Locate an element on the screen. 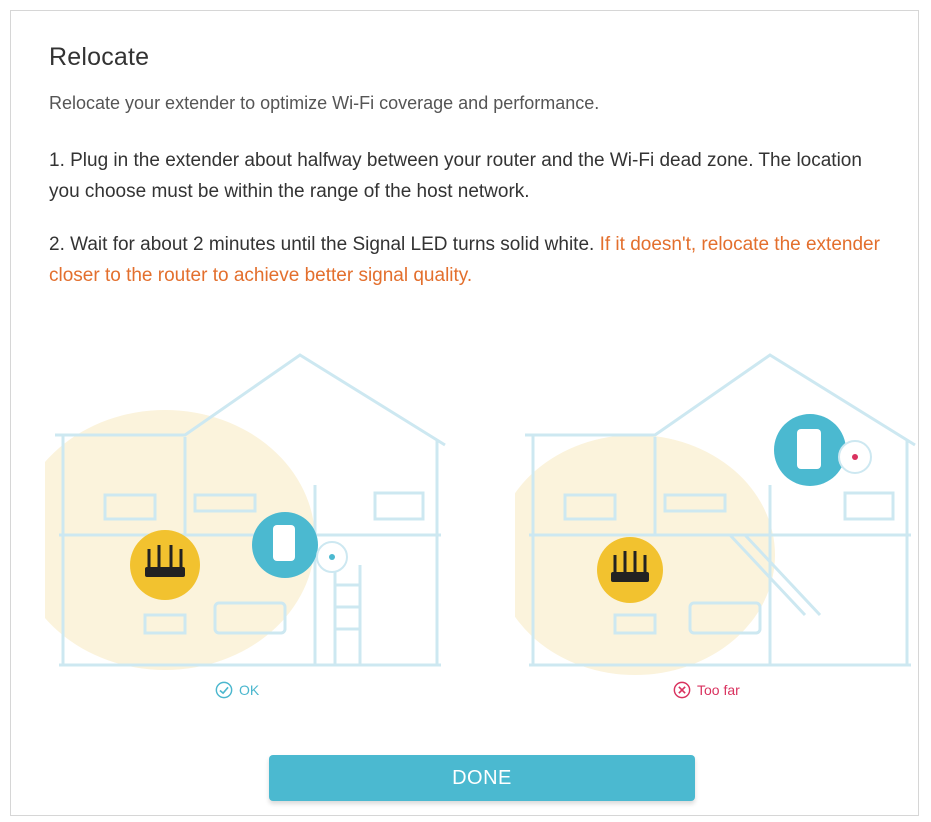 This screenshot has height=822, width=931. check-circle-icon is located at coordinates (224, 690).